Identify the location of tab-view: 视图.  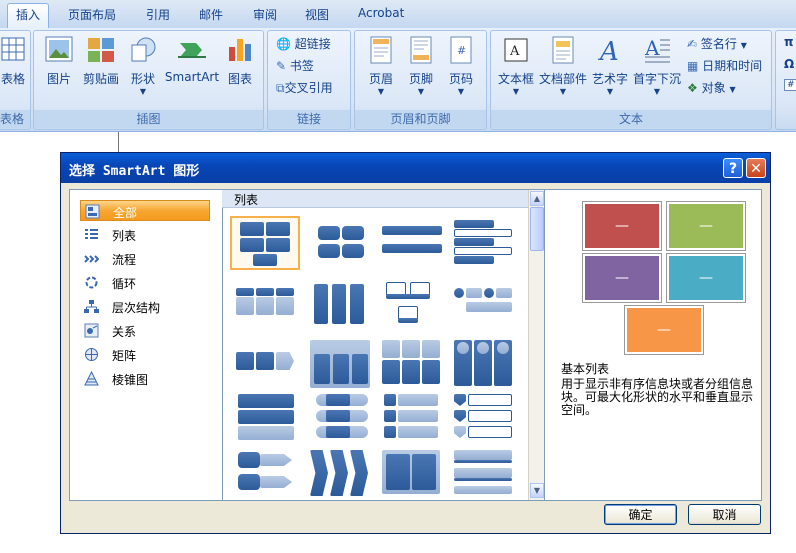
(317, 14).